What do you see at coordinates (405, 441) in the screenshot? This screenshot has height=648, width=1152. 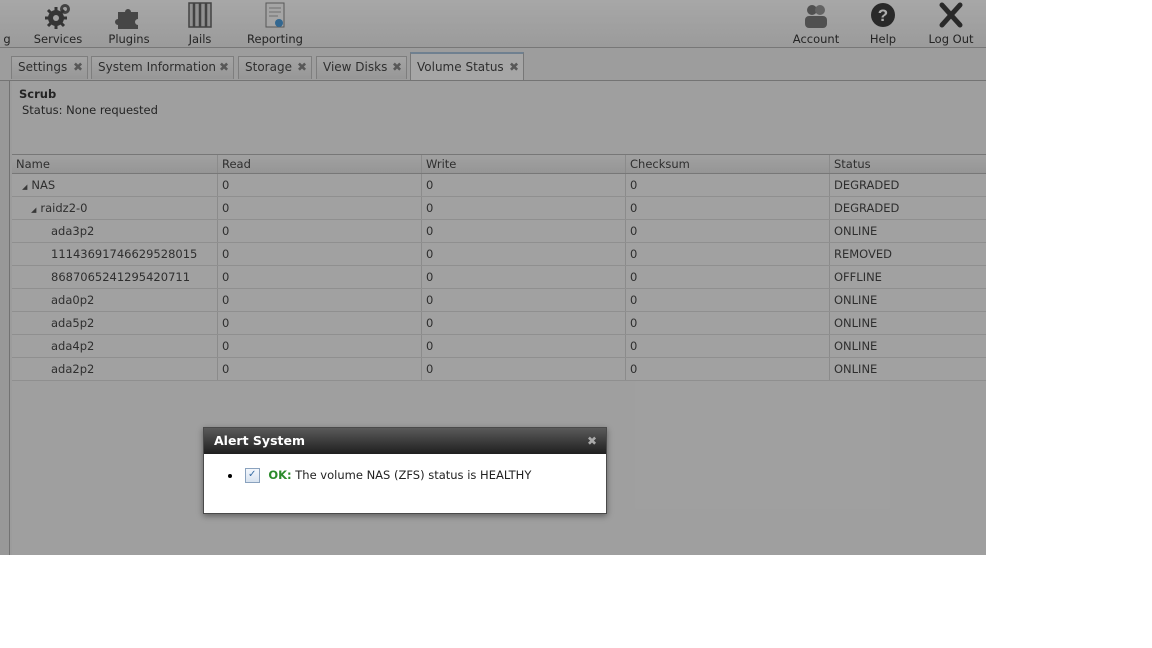 I see `dialog-titlebar: Alert System ✖` at bounding box center [405, 441].